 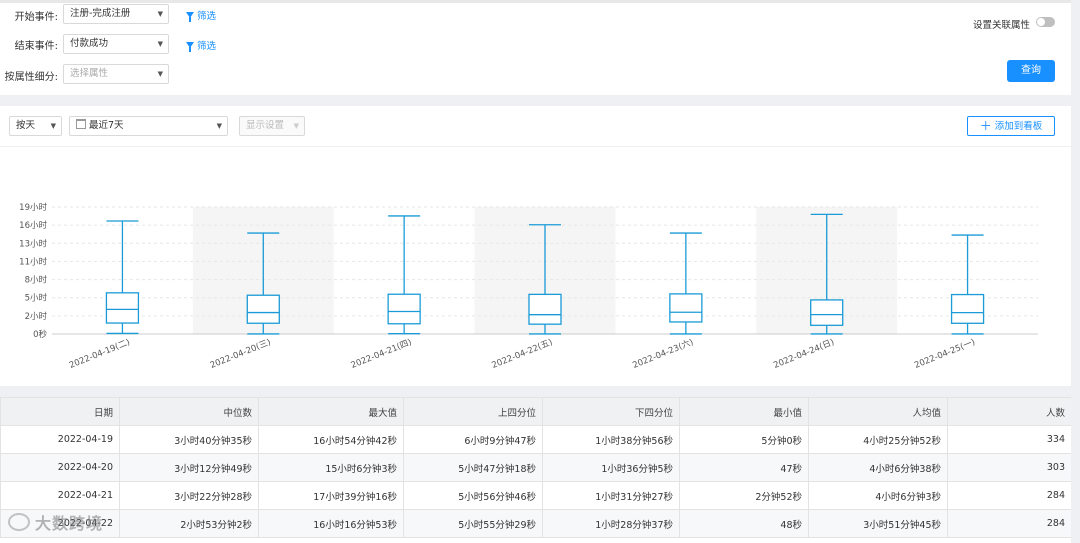 I want to click on table-cell: 47秒, so click(x=744, y=467).